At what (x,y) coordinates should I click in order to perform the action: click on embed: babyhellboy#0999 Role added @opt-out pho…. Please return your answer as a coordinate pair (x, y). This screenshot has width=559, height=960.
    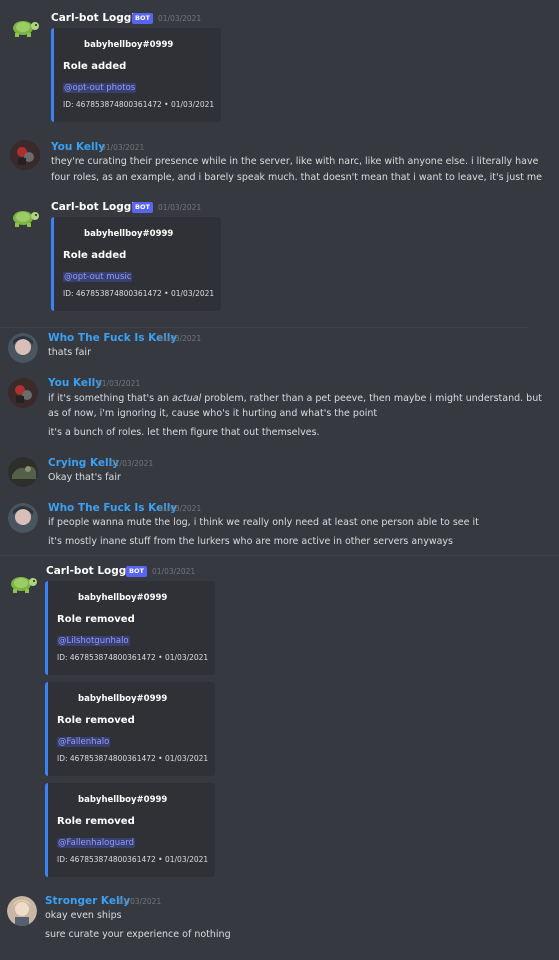
    Looking at the image, I should click on (136, 75).